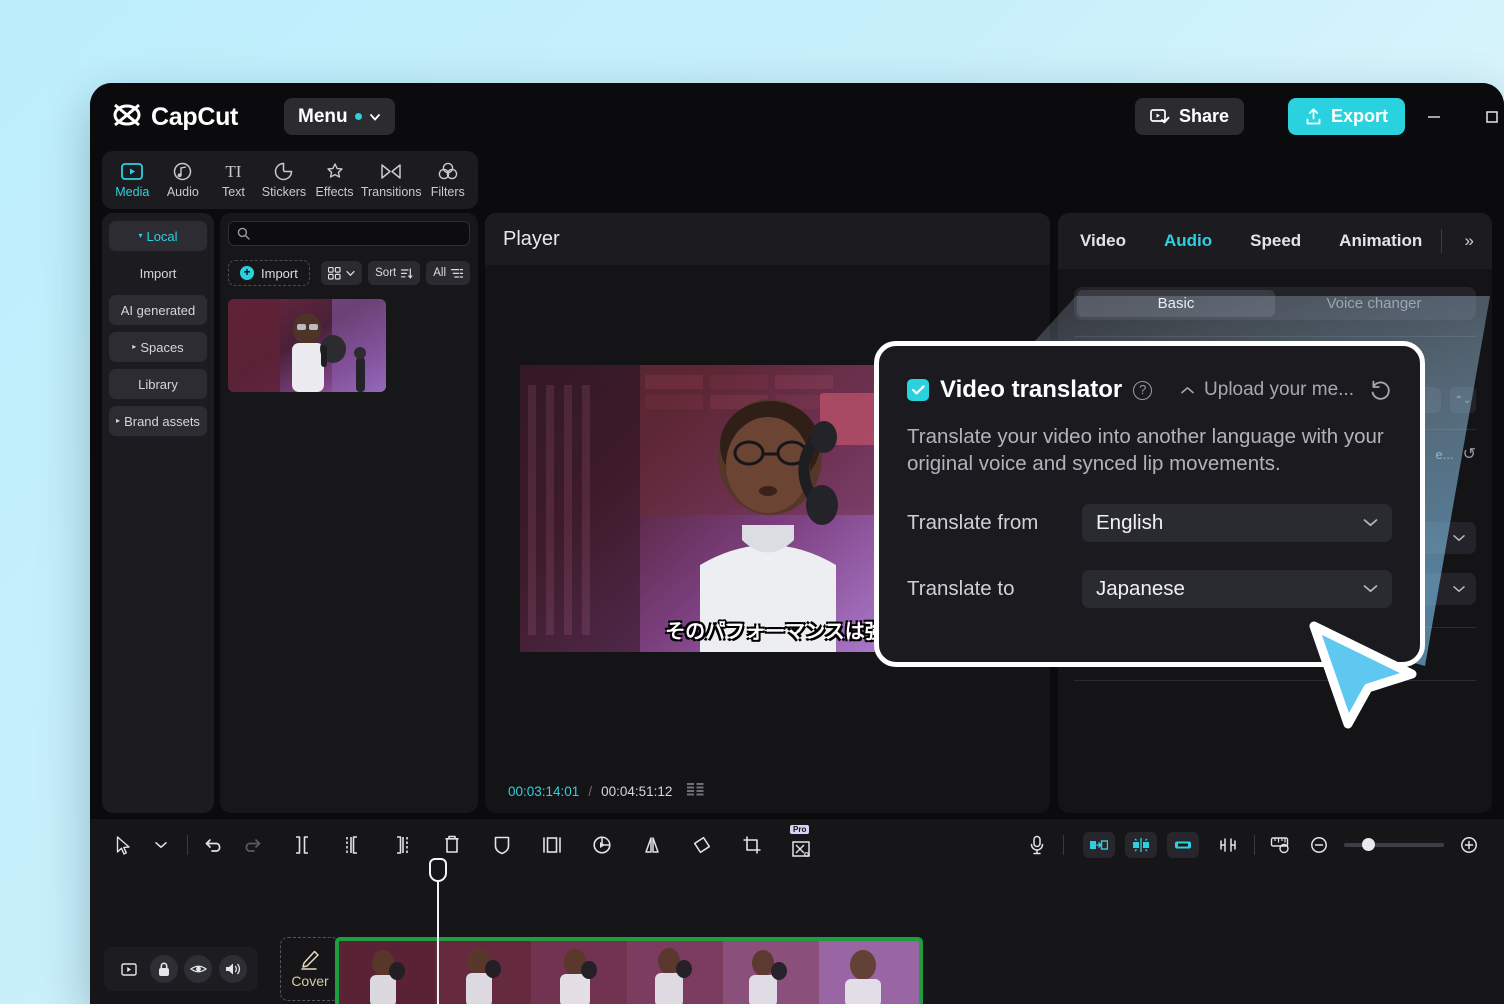 Image resolution: width=1504 pixels, height=1004 pixels. I want to click on library-item-library-label: Library, so click(158, 384).